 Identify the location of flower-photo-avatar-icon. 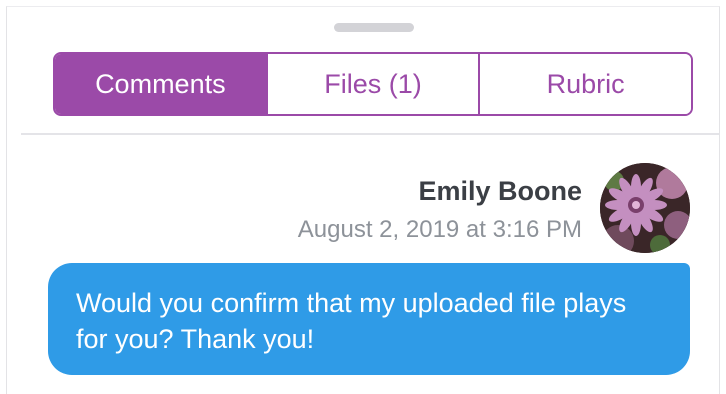
(645, 208).